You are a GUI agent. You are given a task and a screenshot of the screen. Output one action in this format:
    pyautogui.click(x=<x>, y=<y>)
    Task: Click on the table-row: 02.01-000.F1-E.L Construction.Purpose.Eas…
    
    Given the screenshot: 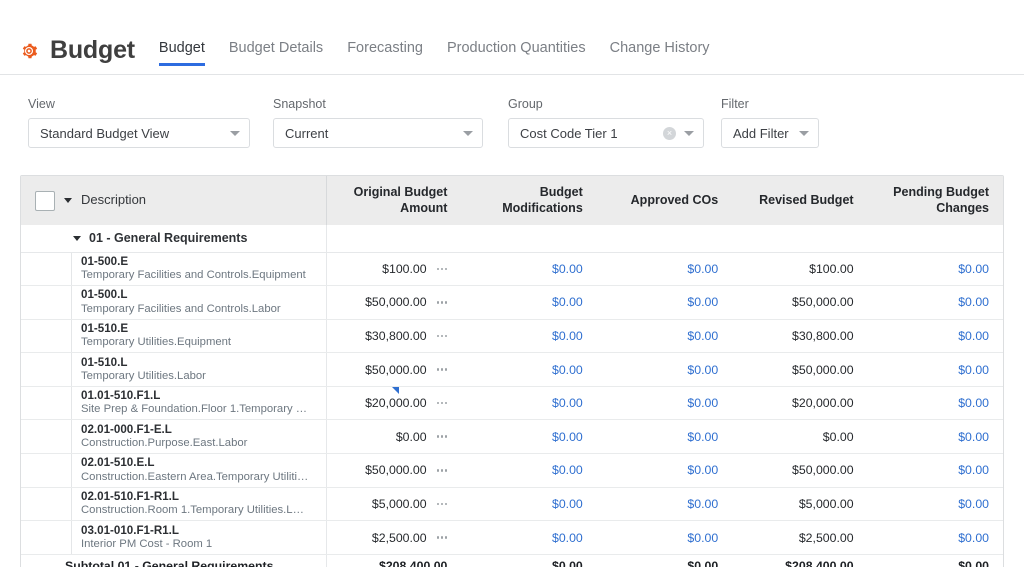 What is the action you would take?
    pyautogui.click(x=512, y=437)
    